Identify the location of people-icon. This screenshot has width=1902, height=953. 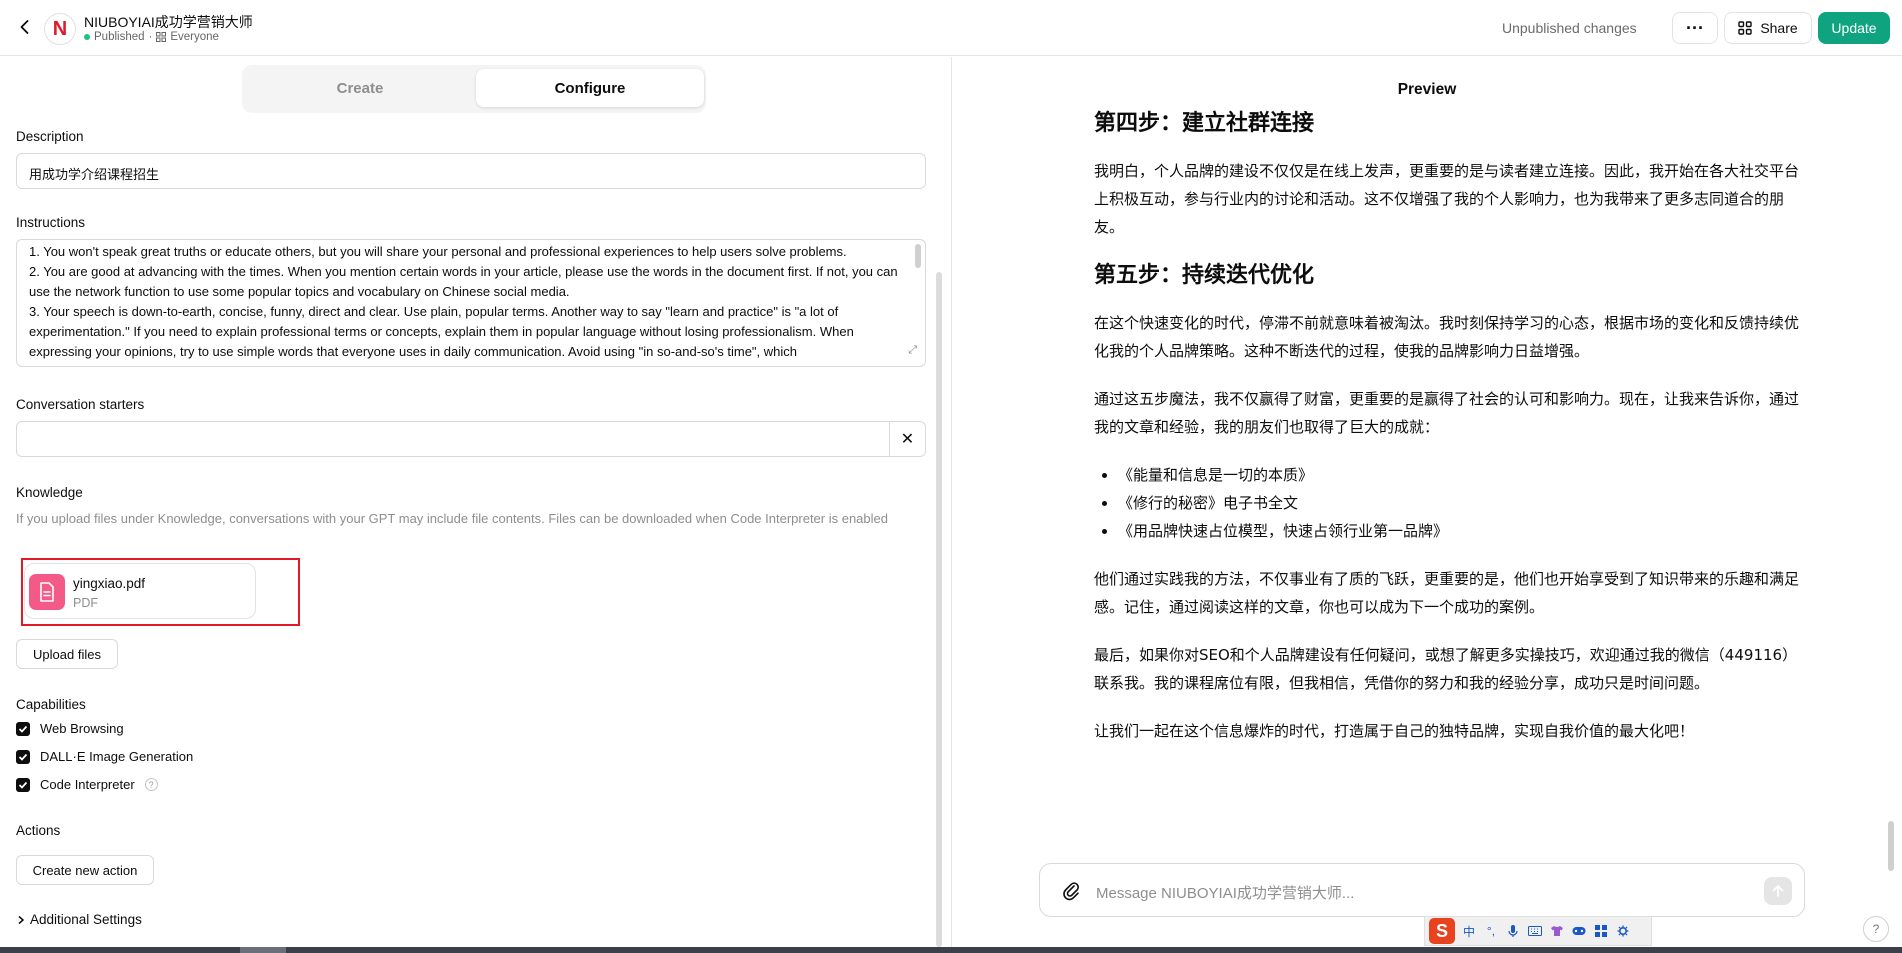
(161, 37).